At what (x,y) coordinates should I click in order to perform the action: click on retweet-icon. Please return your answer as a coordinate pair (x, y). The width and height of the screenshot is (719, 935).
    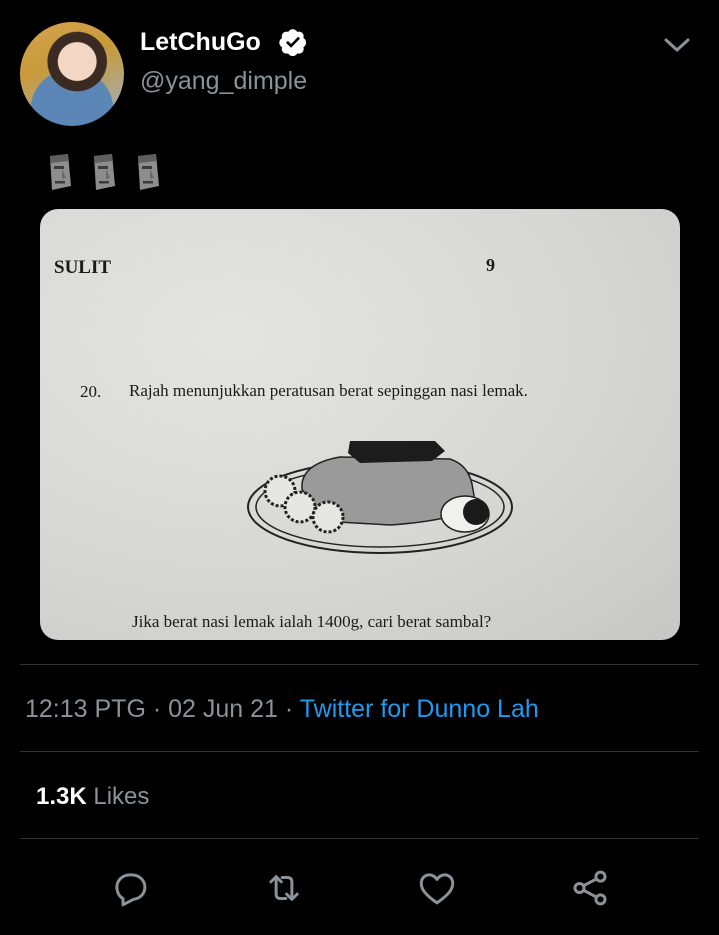
    Looking at the image, I should click on (284, 888).